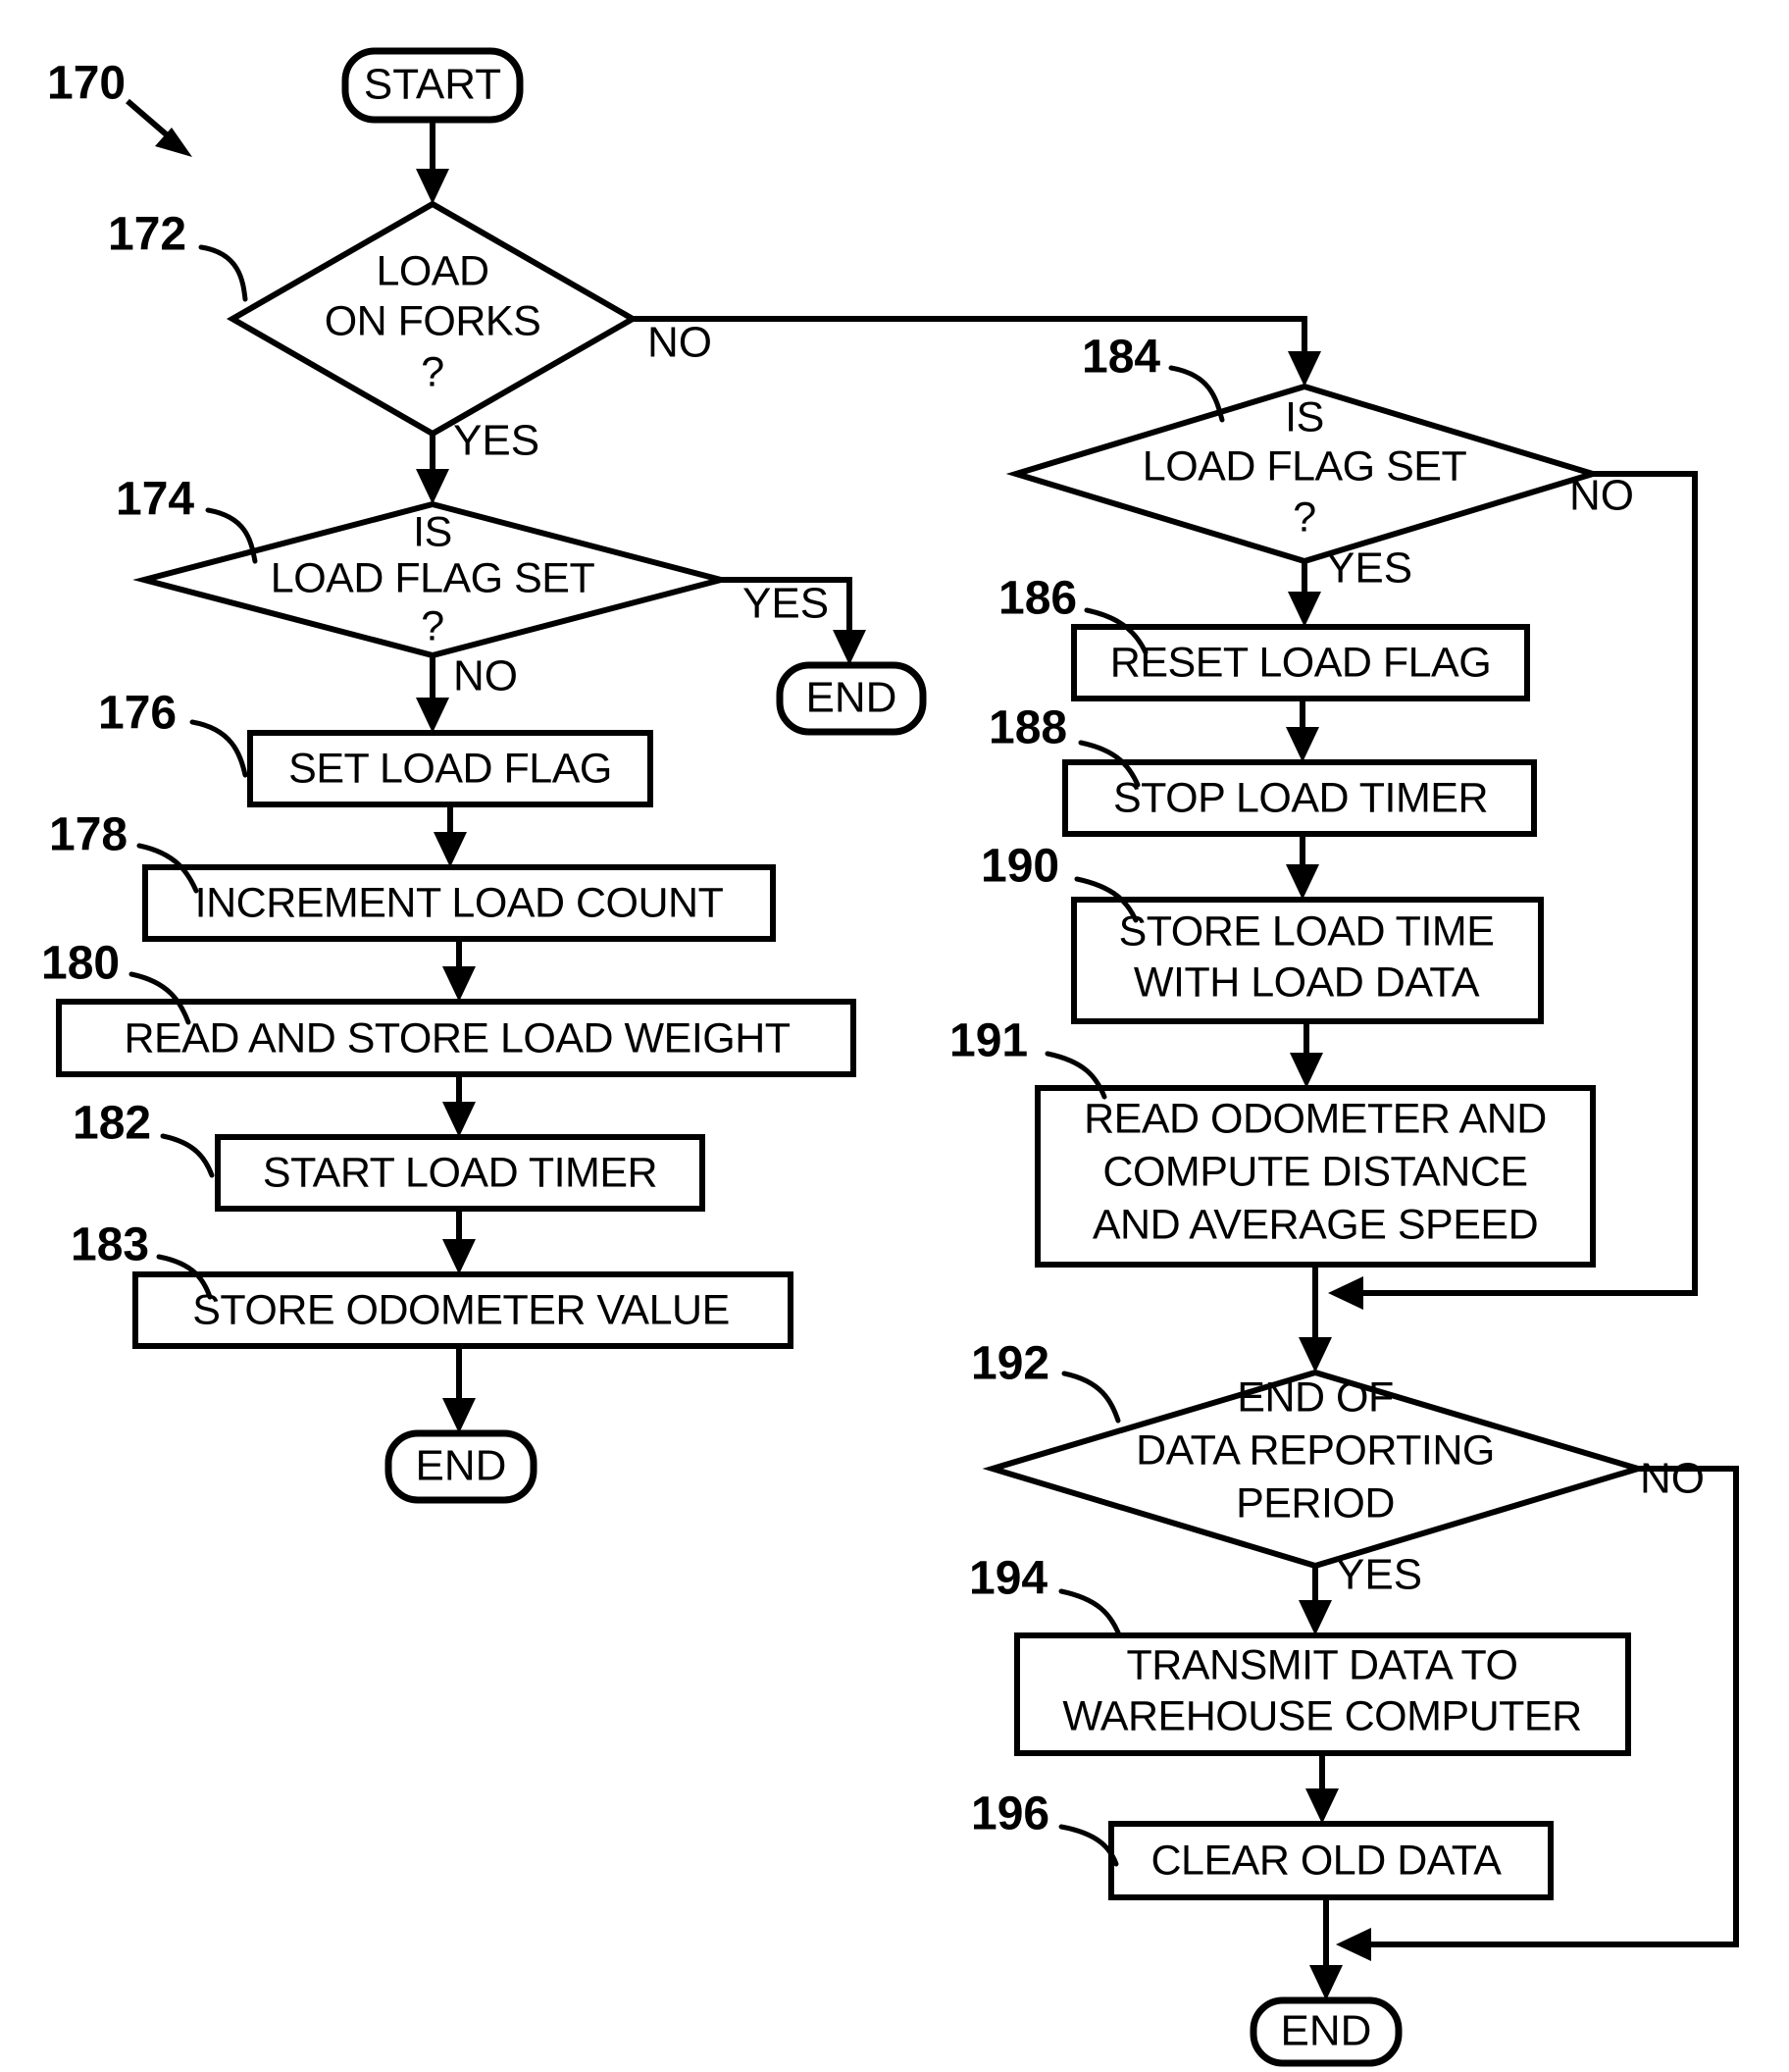  I want to click on node-188-label: STOP LOAD TIMER, so click(1301, 797).